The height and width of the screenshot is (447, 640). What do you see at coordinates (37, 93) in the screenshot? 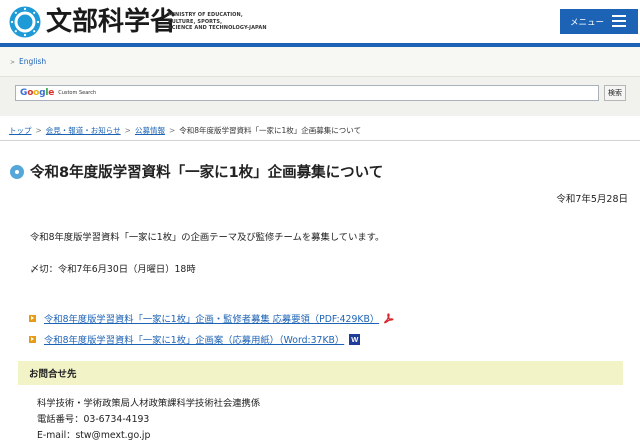
I see `google-logo: Google` at bounding box center [37, 93].